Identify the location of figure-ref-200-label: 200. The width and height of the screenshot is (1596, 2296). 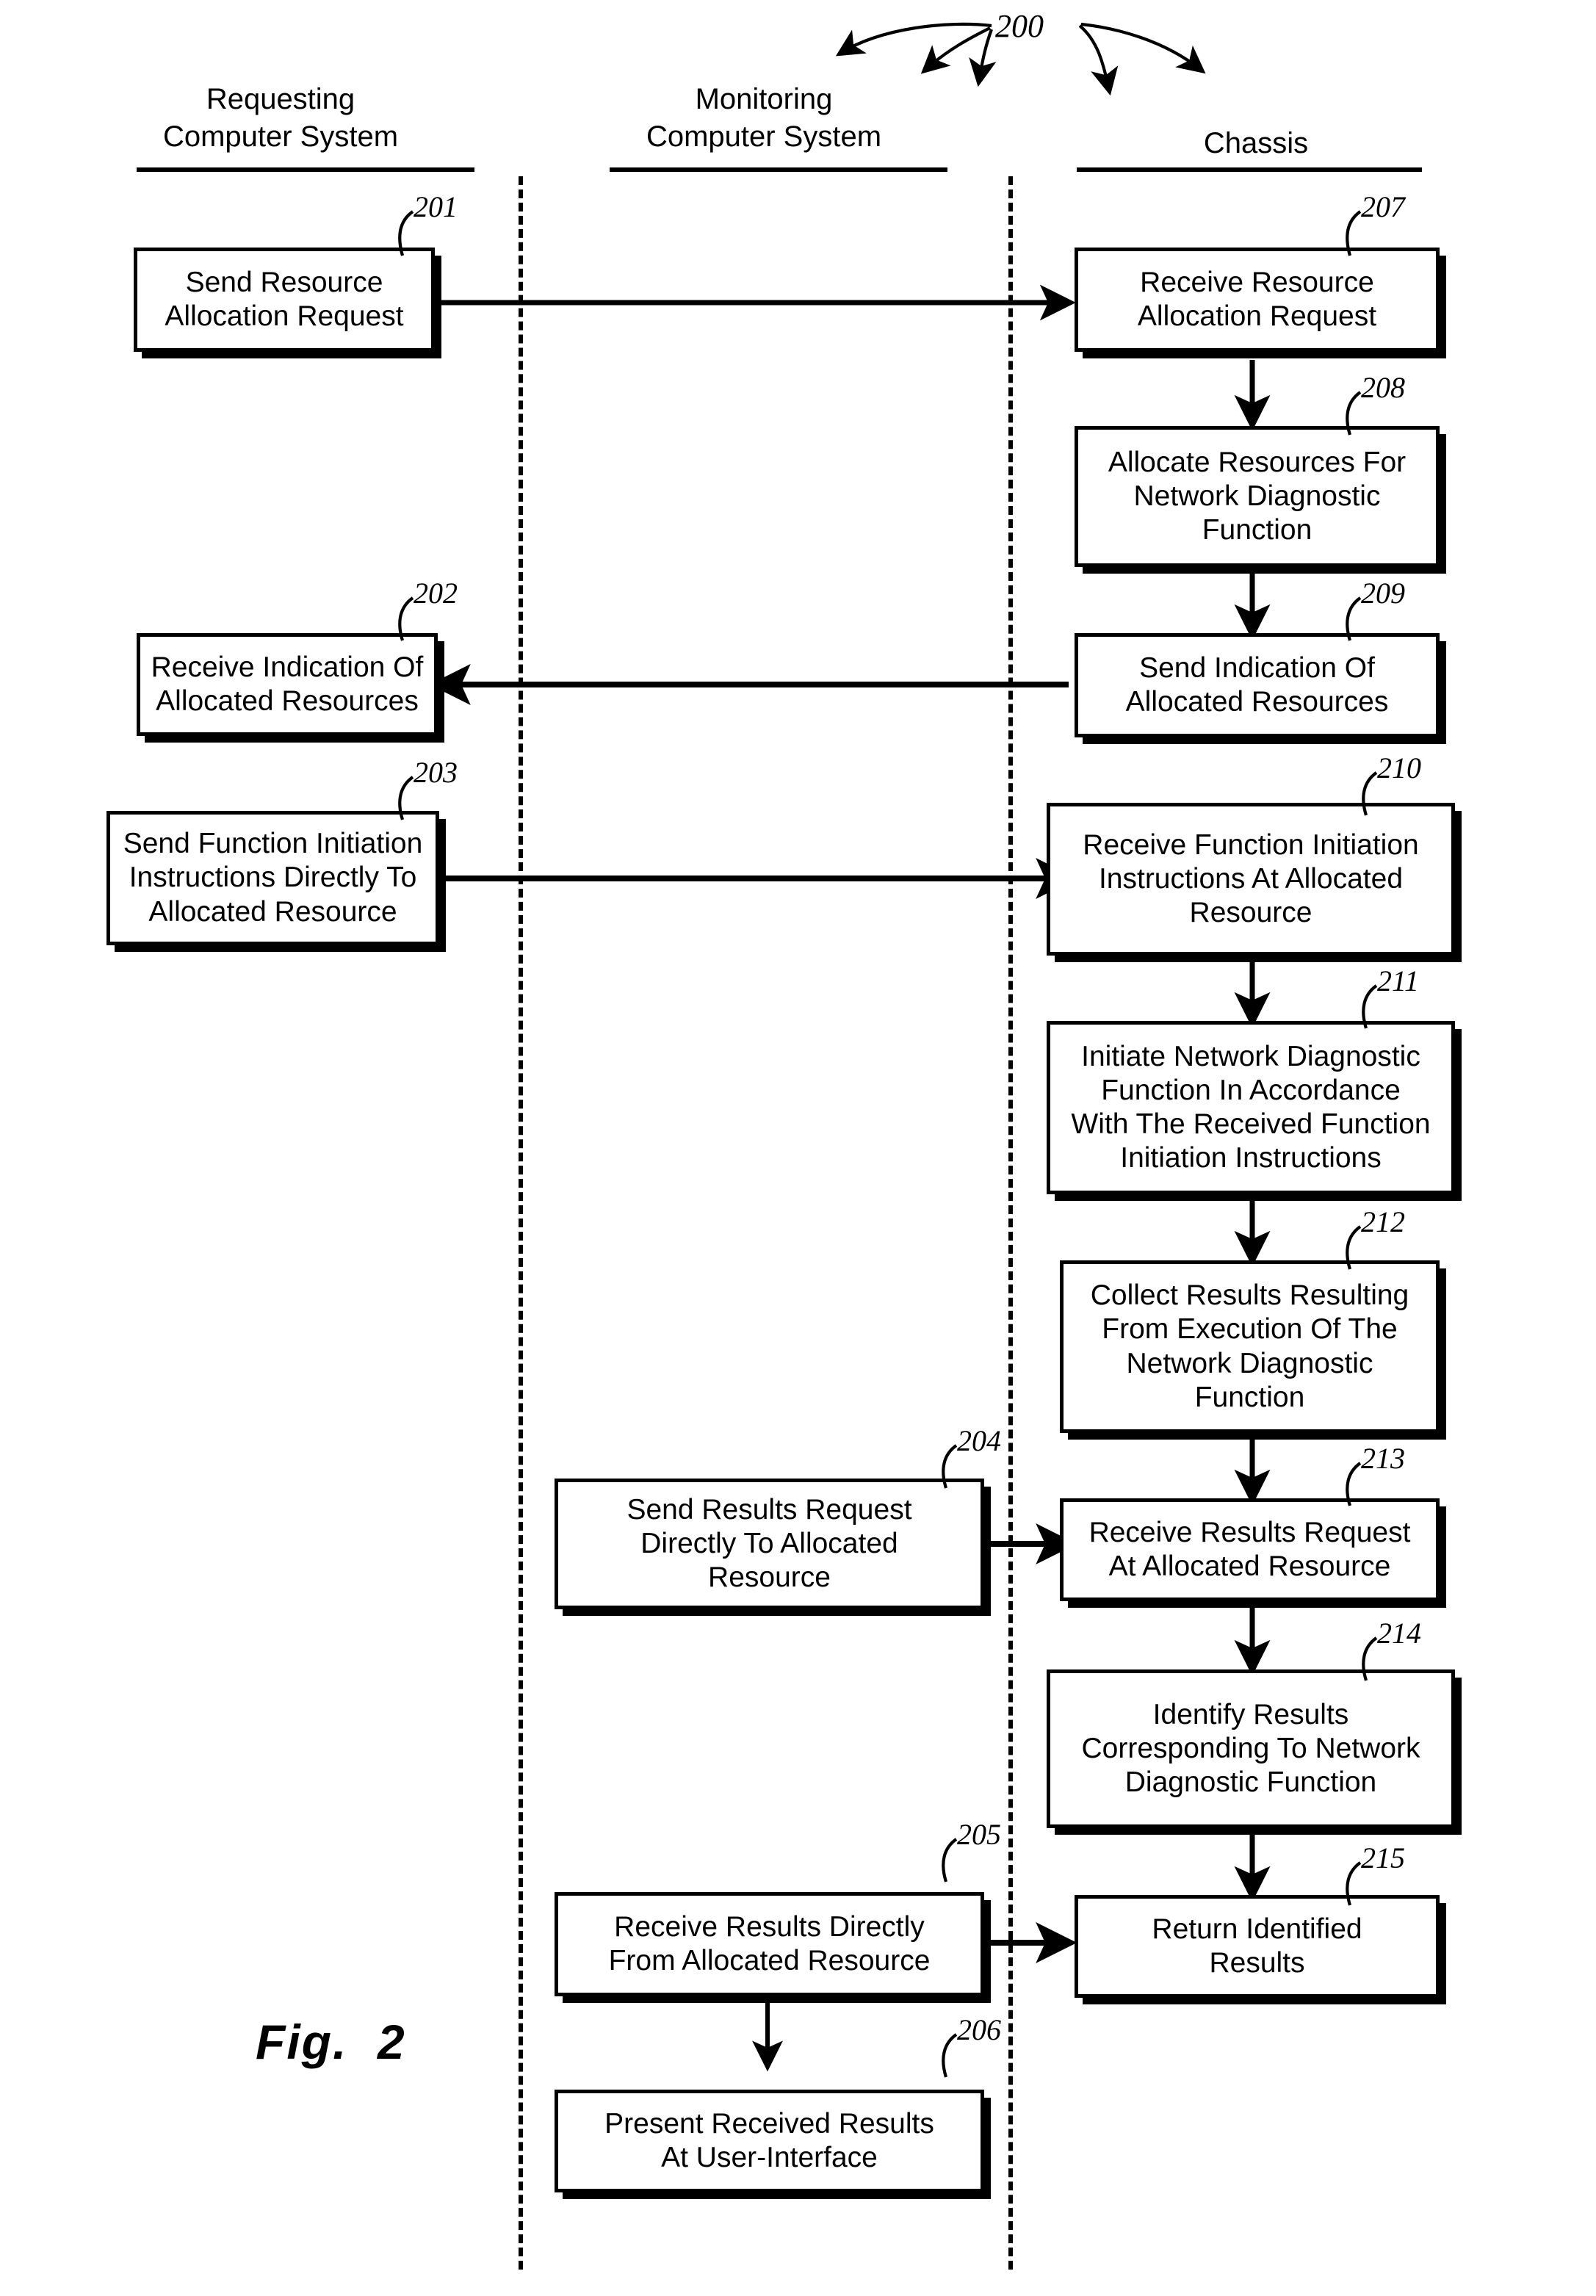
(1019, 26).